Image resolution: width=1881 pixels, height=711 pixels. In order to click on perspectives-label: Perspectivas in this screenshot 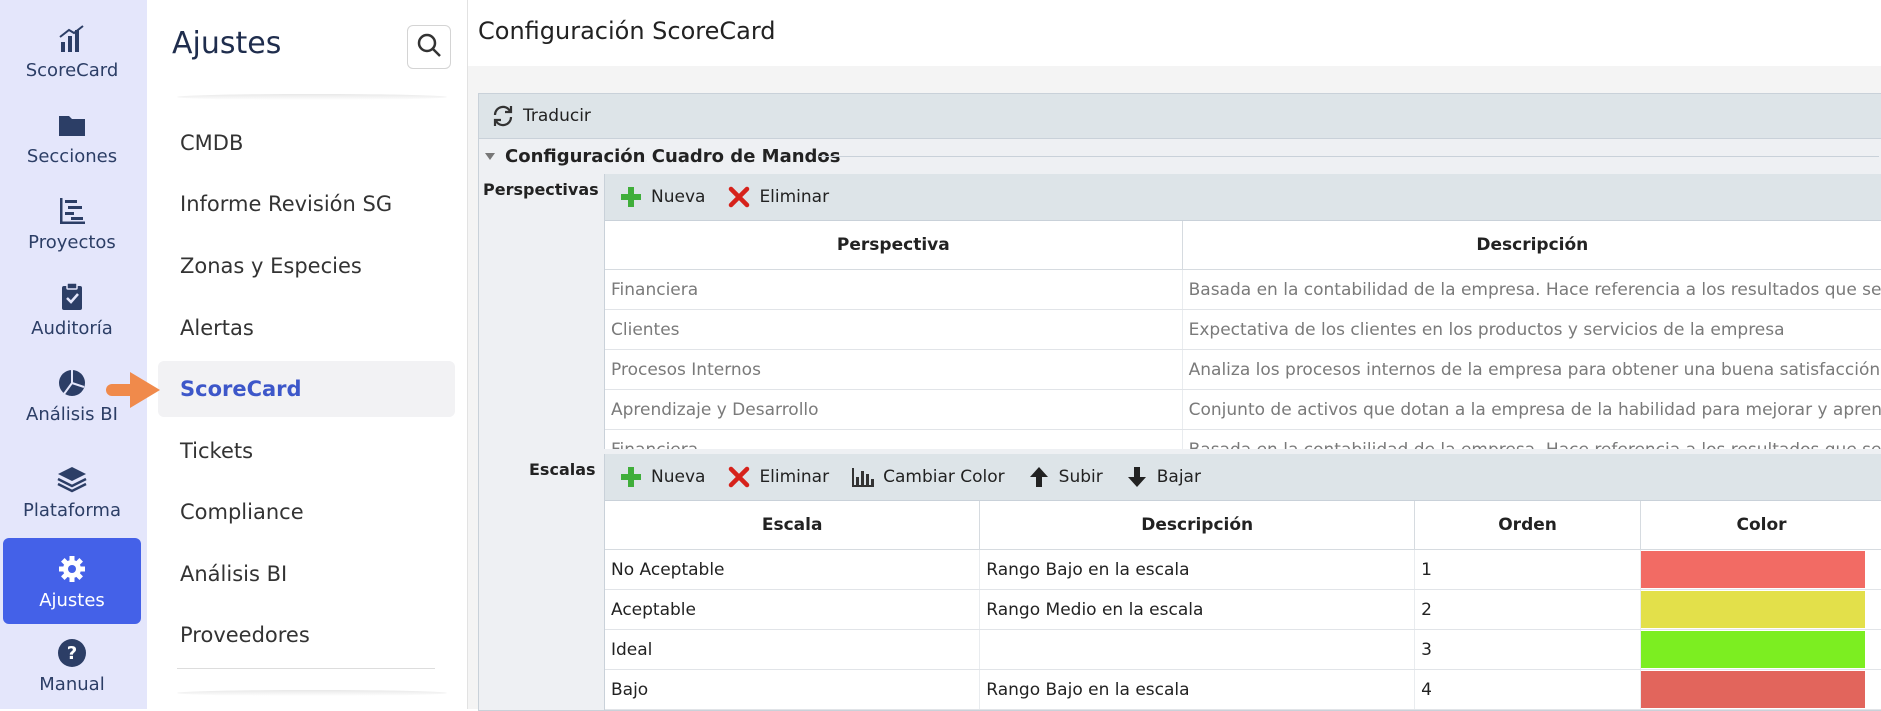, I will do `click(541, 189)`.